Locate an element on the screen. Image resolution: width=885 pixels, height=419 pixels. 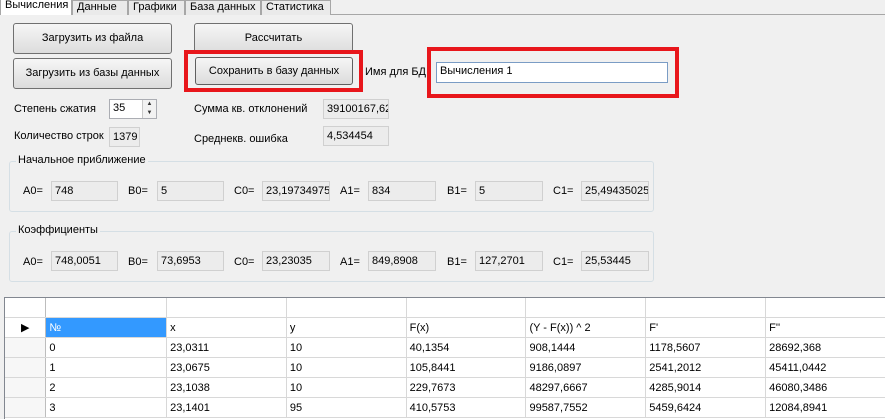
calculate-button: Рассчитать is located at coordinates (273, 38).